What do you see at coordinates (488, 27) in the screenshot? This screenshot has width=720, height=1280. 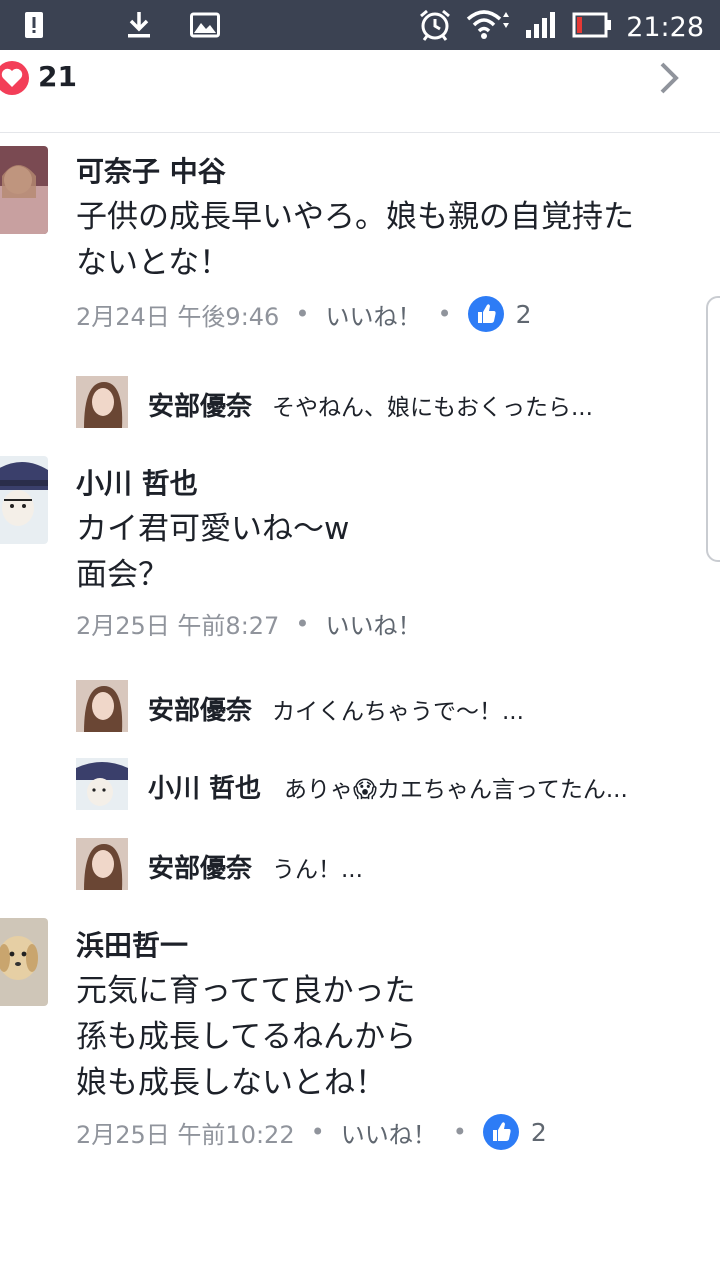 I see `wifi-icon` at bounding box center [488, 27].